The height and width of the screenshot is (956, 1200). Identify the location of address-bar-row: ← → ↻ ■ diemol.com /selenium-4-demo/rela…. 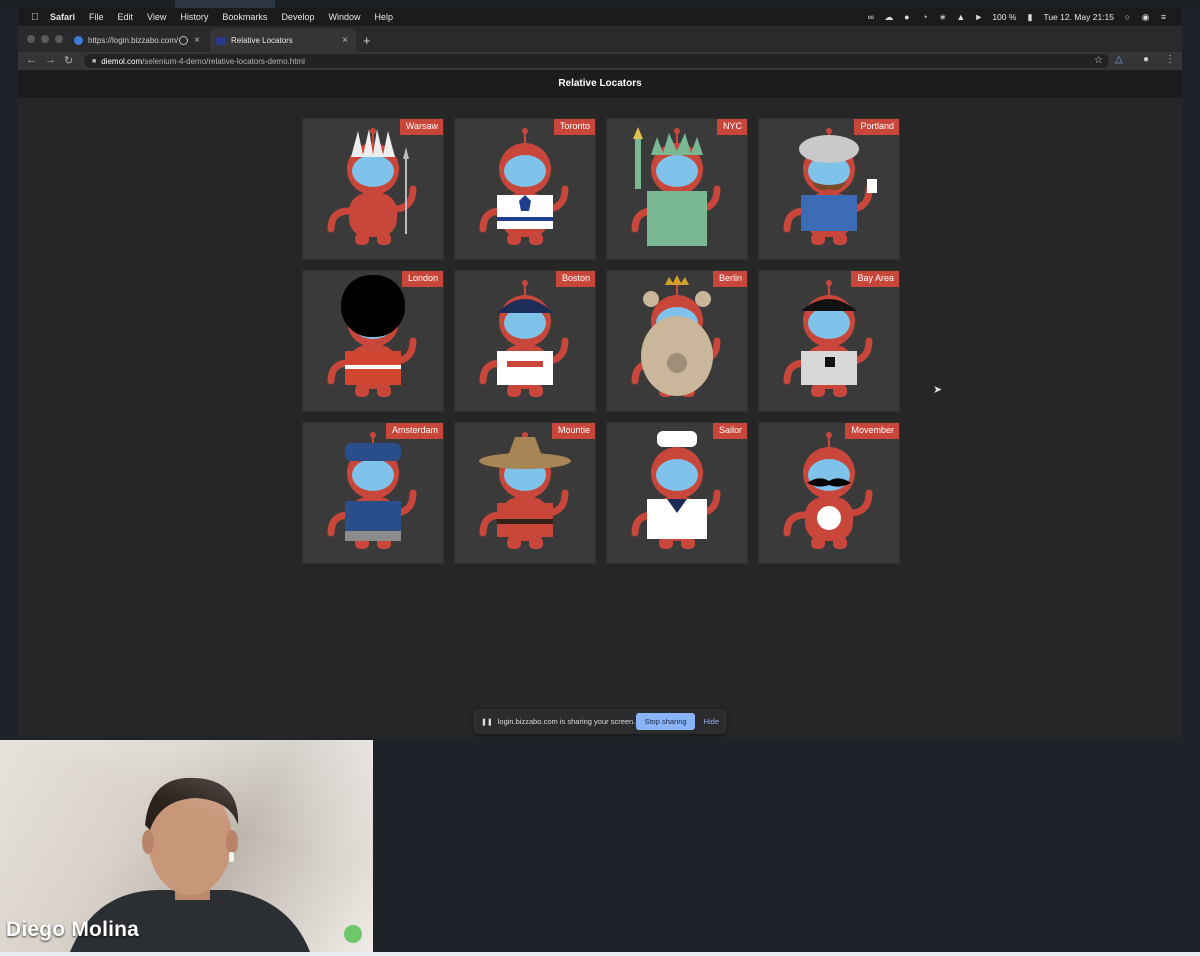
(600, 61).